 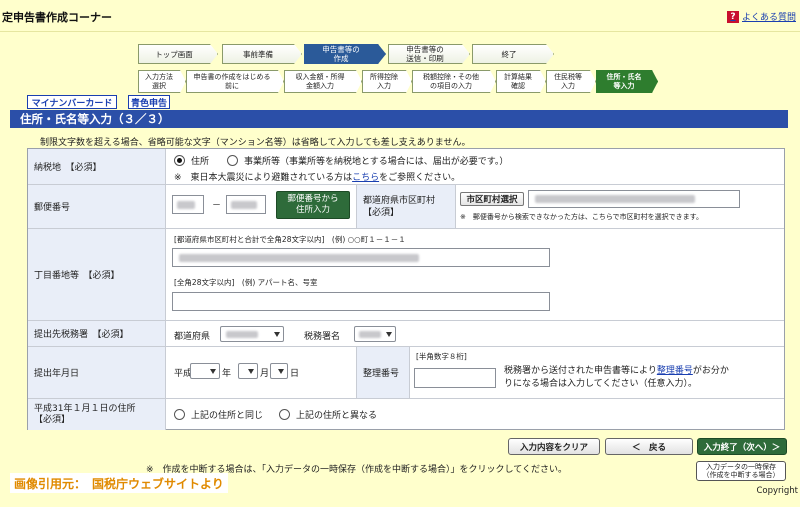 I want to click on substep-resident-tax: 住民税等 入力, so click(x=571, y=81).